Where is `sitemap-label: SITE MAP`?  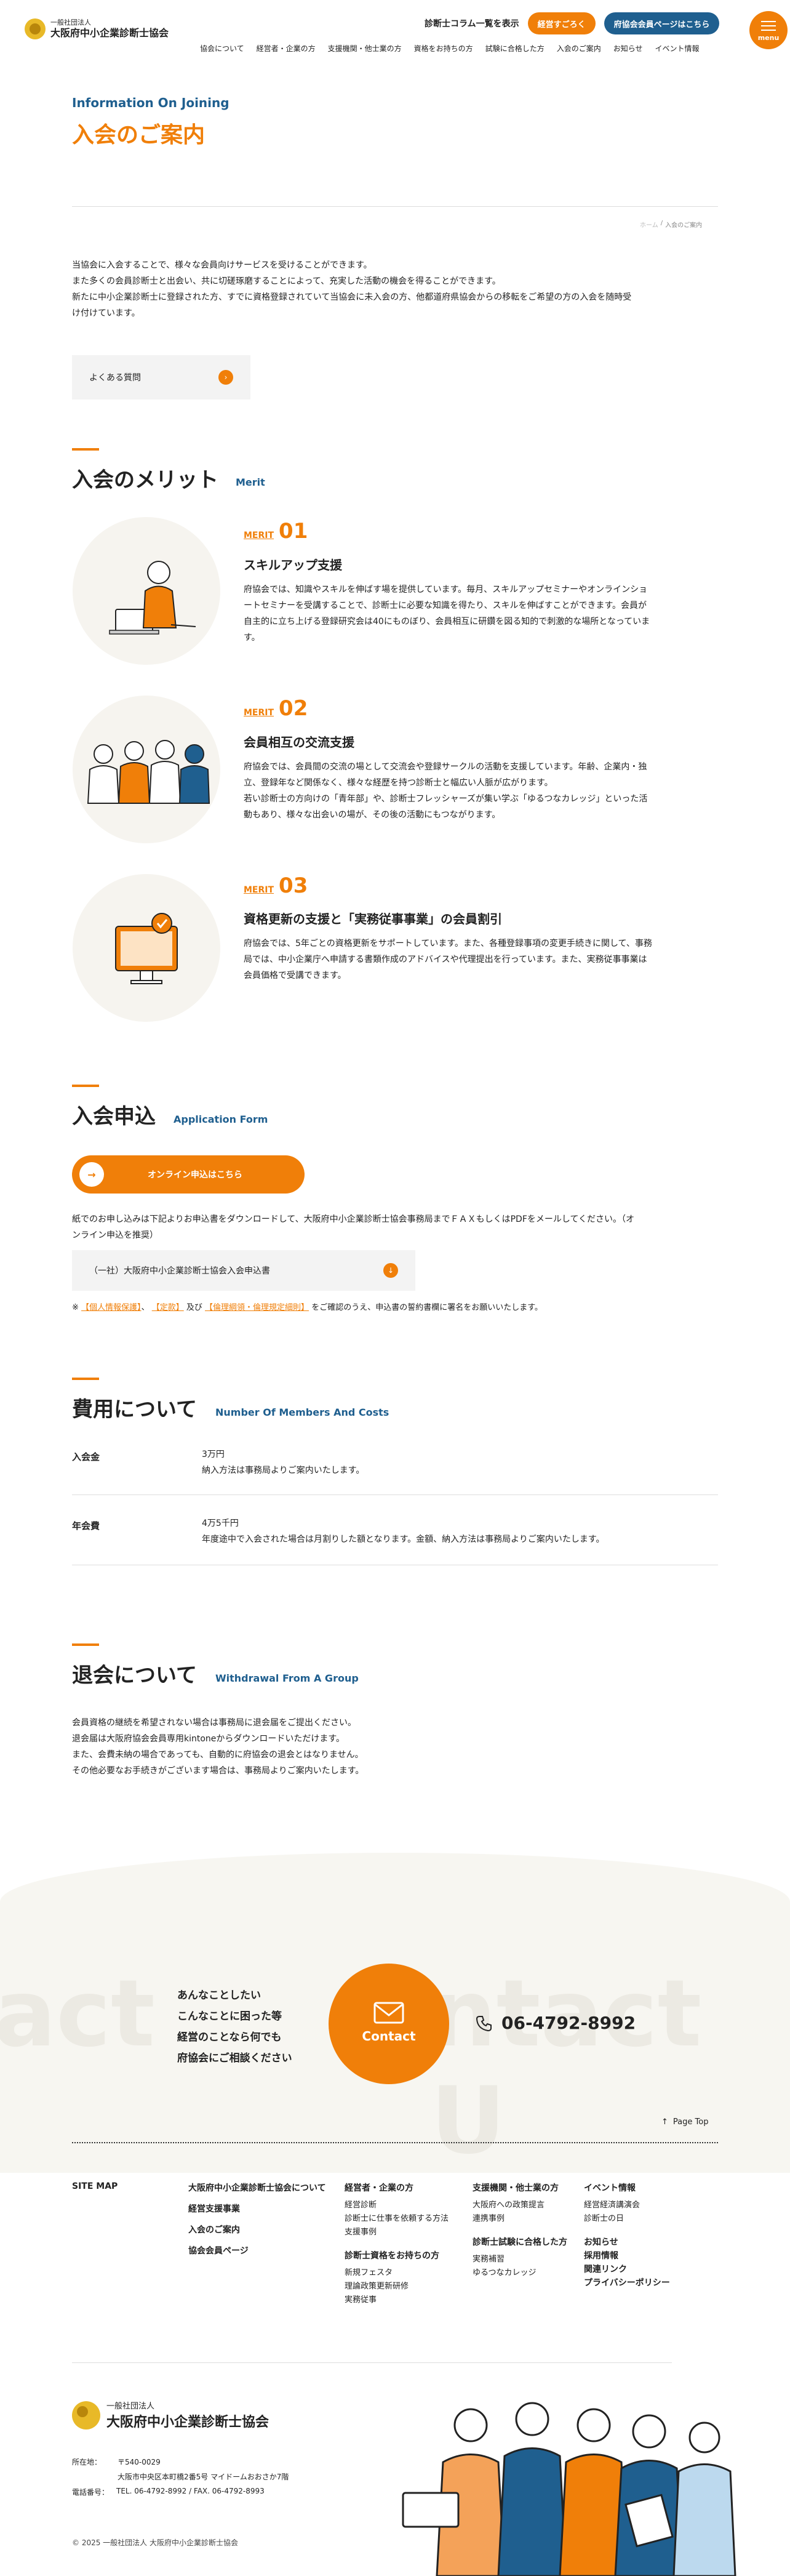 sitemap-label: SITE MAP is located at coordinates (95, 2186).